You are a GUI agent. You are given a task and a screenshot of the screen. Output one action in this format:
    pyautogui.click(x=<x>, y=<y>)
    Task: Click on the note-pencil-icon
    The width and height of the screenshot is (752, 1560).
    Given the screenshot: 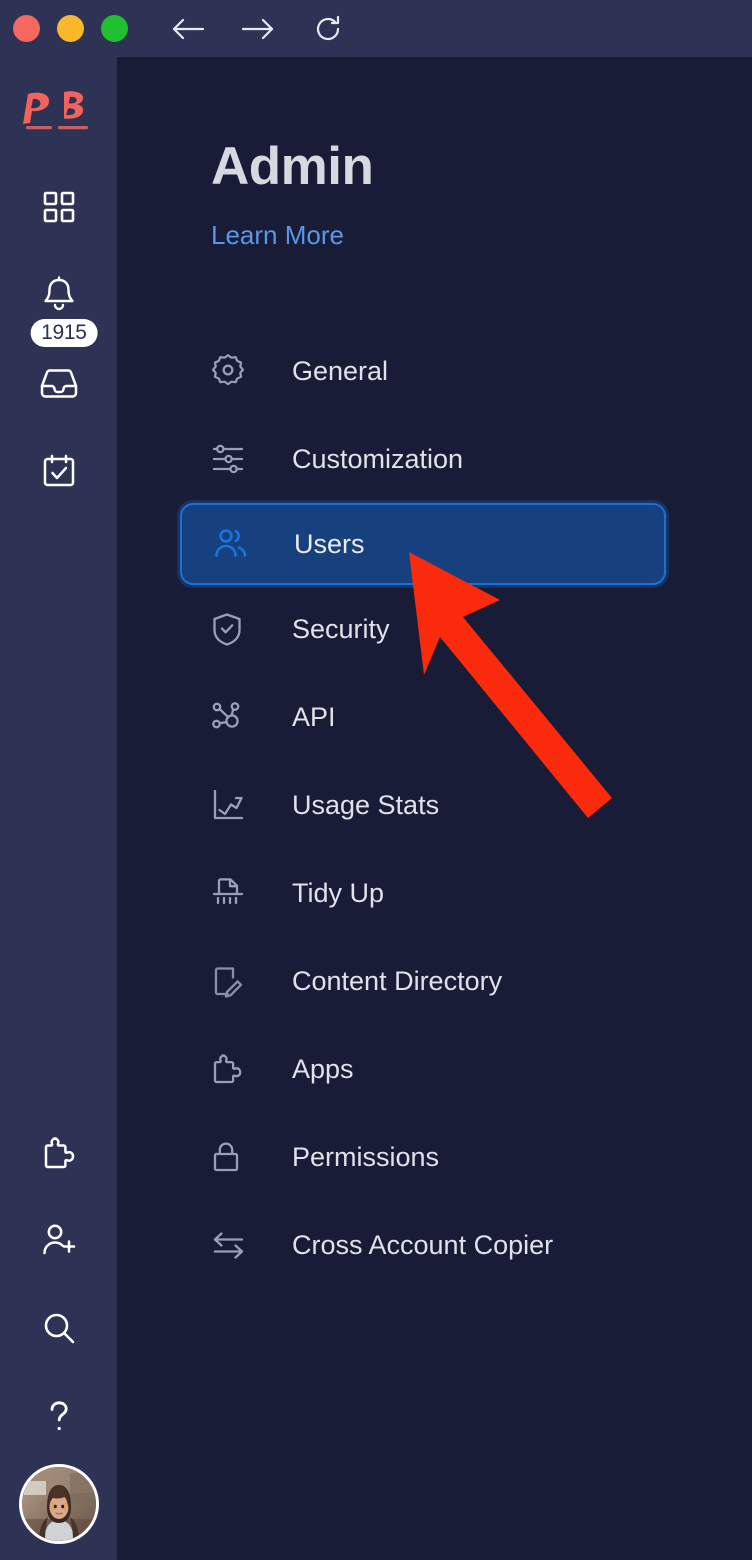 What is the action you would take?
    pyautogui.click(x=233, y=981)
    